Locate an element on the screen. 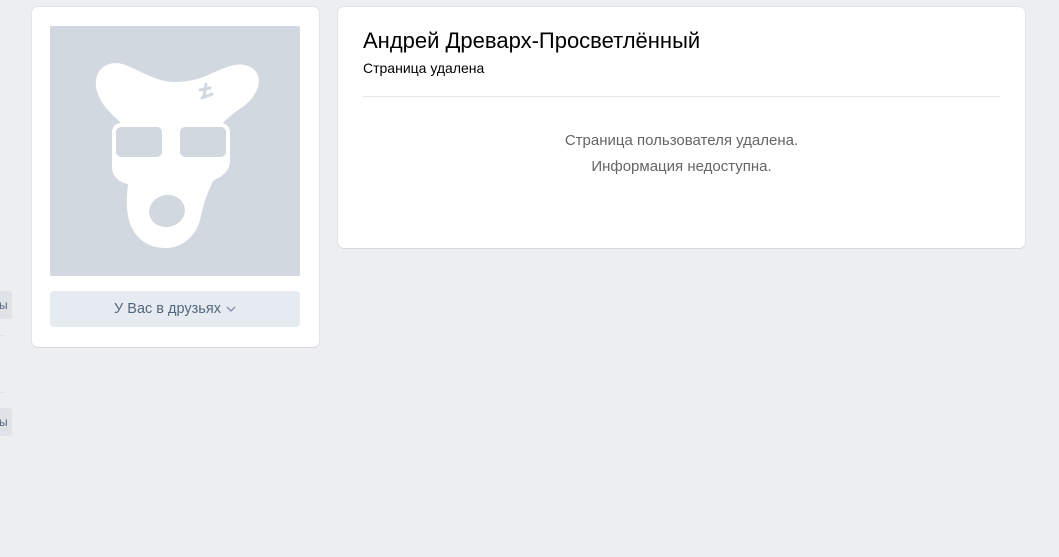 The image size is (1059, 557). avatar is located at coordinates (175, 151).